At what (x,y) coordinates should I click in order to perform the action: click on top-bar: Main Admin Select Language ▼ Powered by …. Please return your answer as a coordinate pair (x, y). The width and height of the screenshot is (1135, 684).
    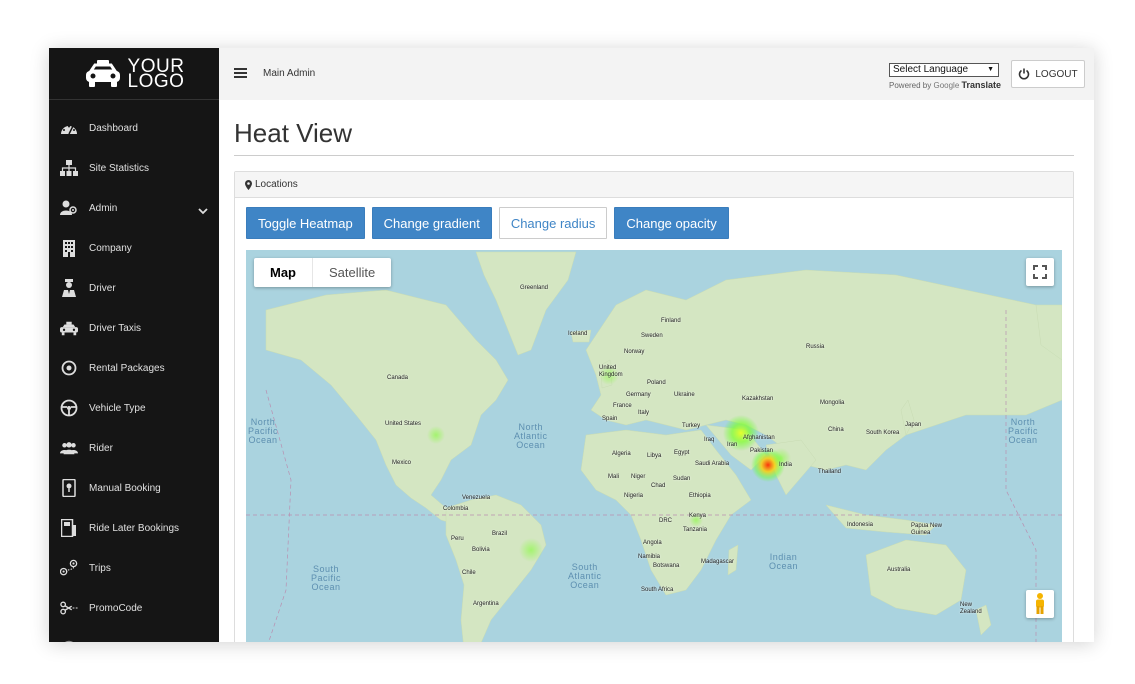
    Looking at the image, I should click on (656, 74).